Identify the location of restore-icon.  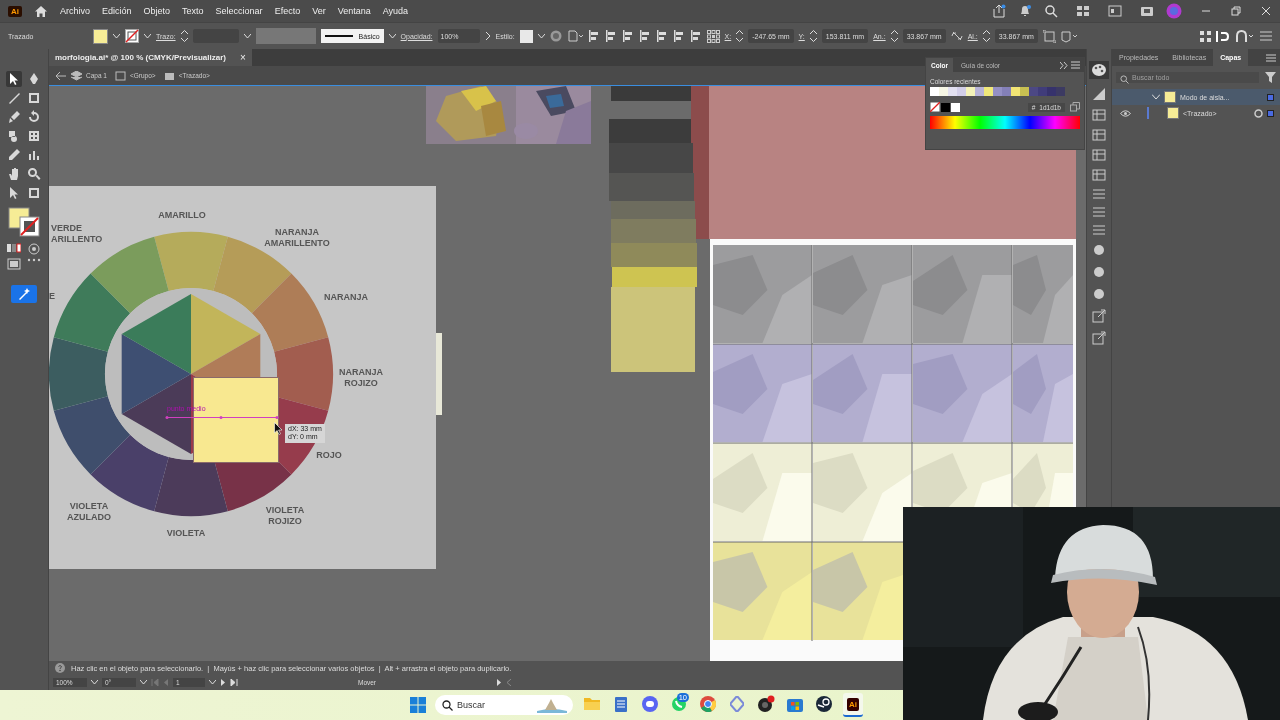
(1236, 11).